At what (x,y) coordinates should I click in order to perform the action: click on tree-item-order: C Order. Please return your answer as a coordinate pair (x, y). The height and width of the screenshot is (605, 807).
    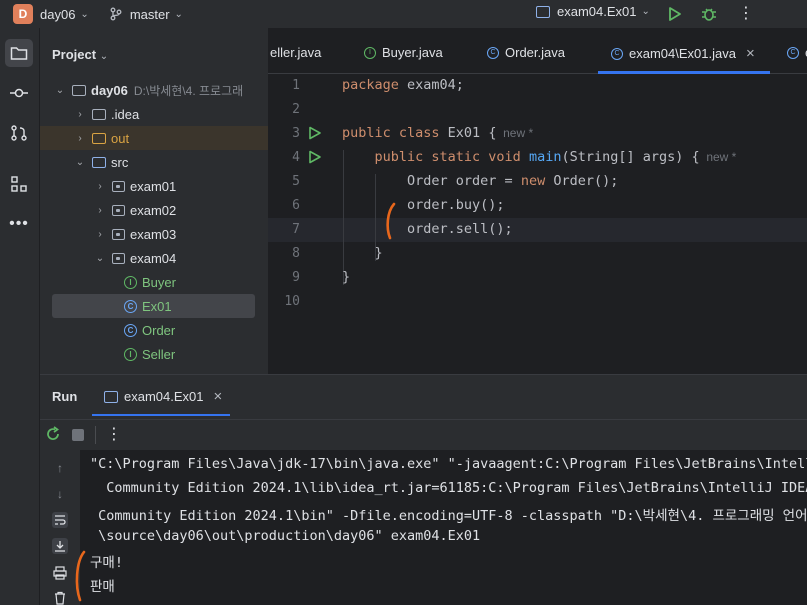
    Looking at the image, I should click on (154, 330).